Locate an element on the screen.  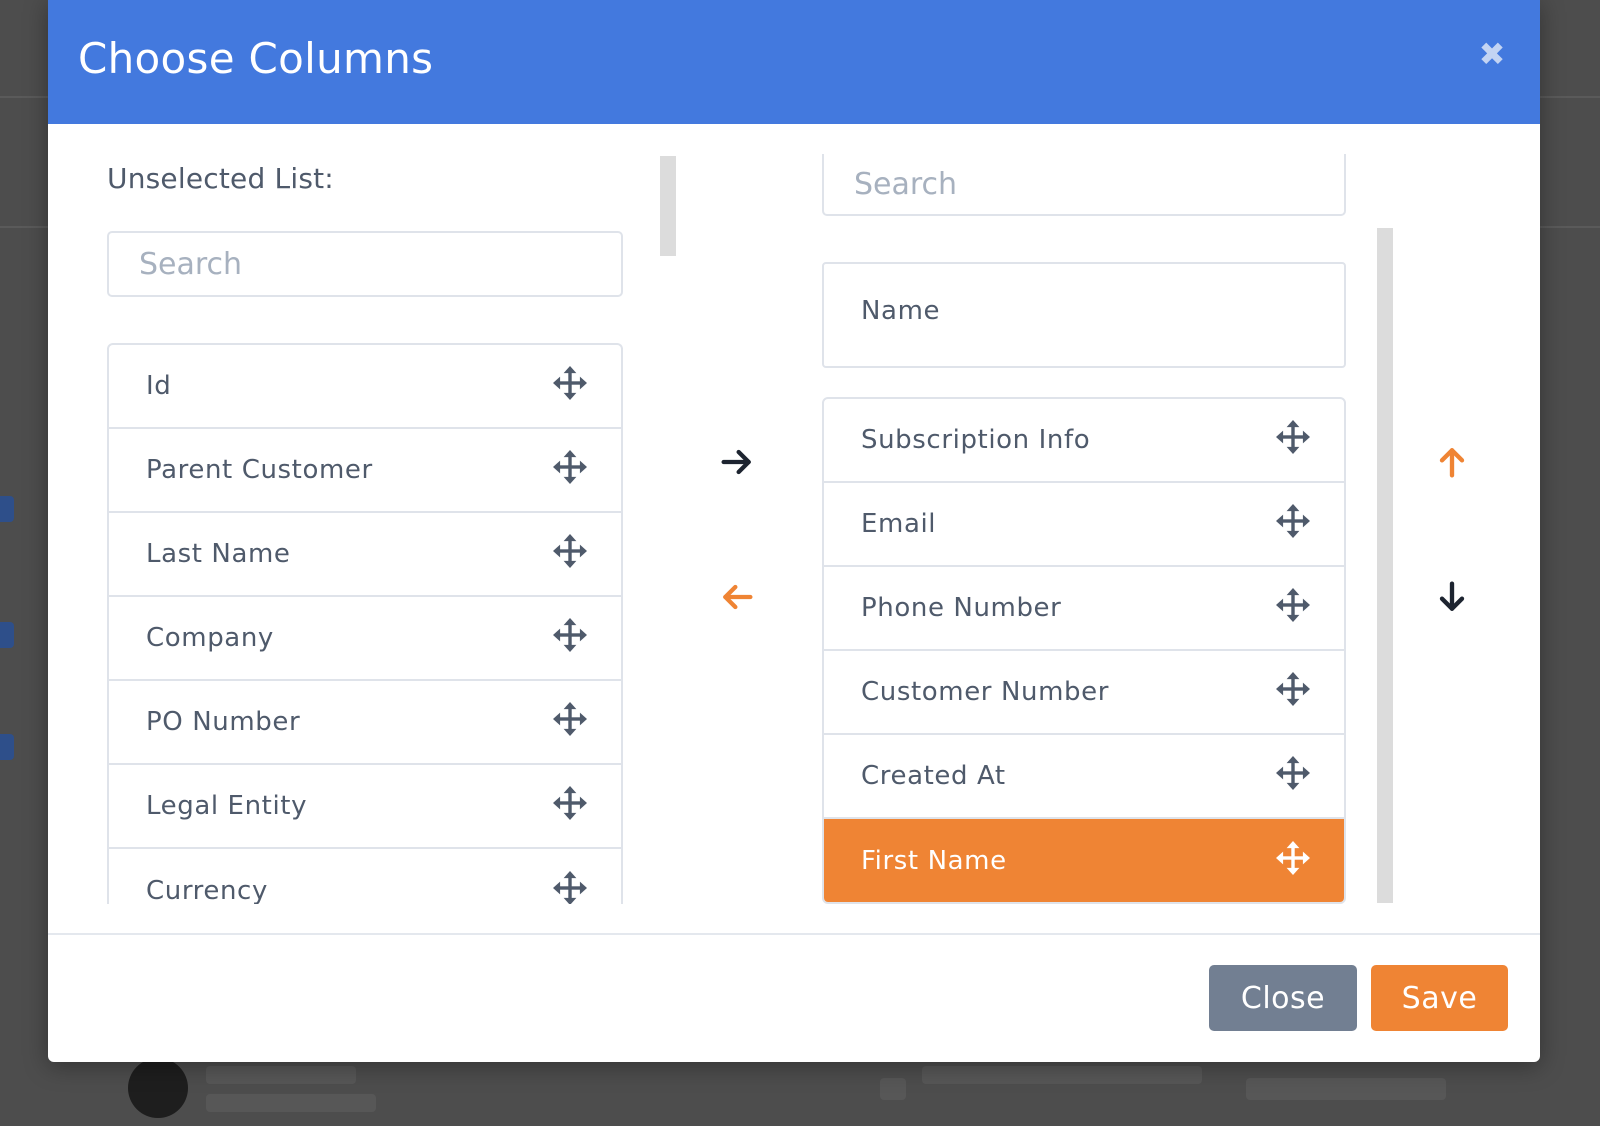
list-item: Parent Customer is located at coordinates (365, 471).